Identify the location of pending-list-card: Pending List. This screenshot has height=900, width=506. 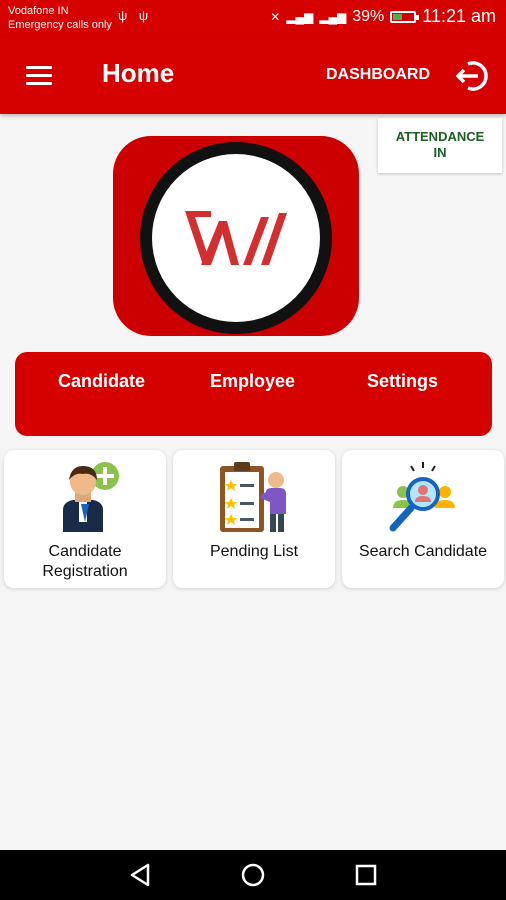
(254, 519).